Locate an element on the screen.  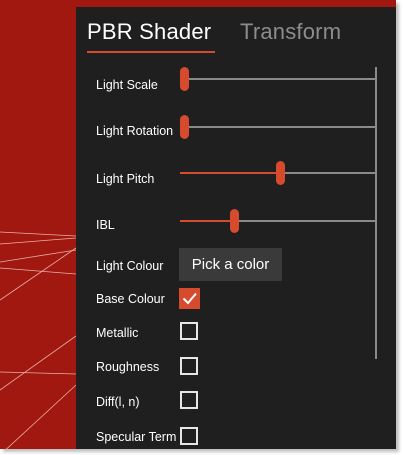
grid-lines is located at coordinates (38, 340).